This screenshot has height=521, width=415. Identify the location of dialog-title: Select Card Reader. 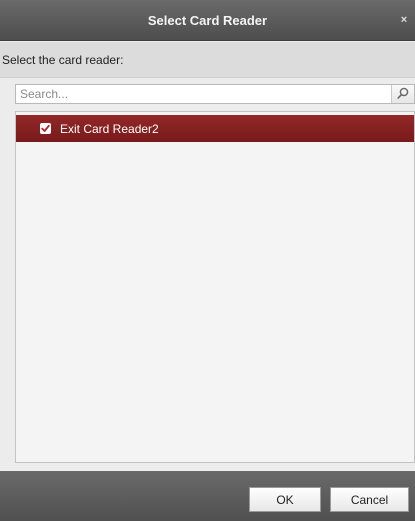
(207, 20).